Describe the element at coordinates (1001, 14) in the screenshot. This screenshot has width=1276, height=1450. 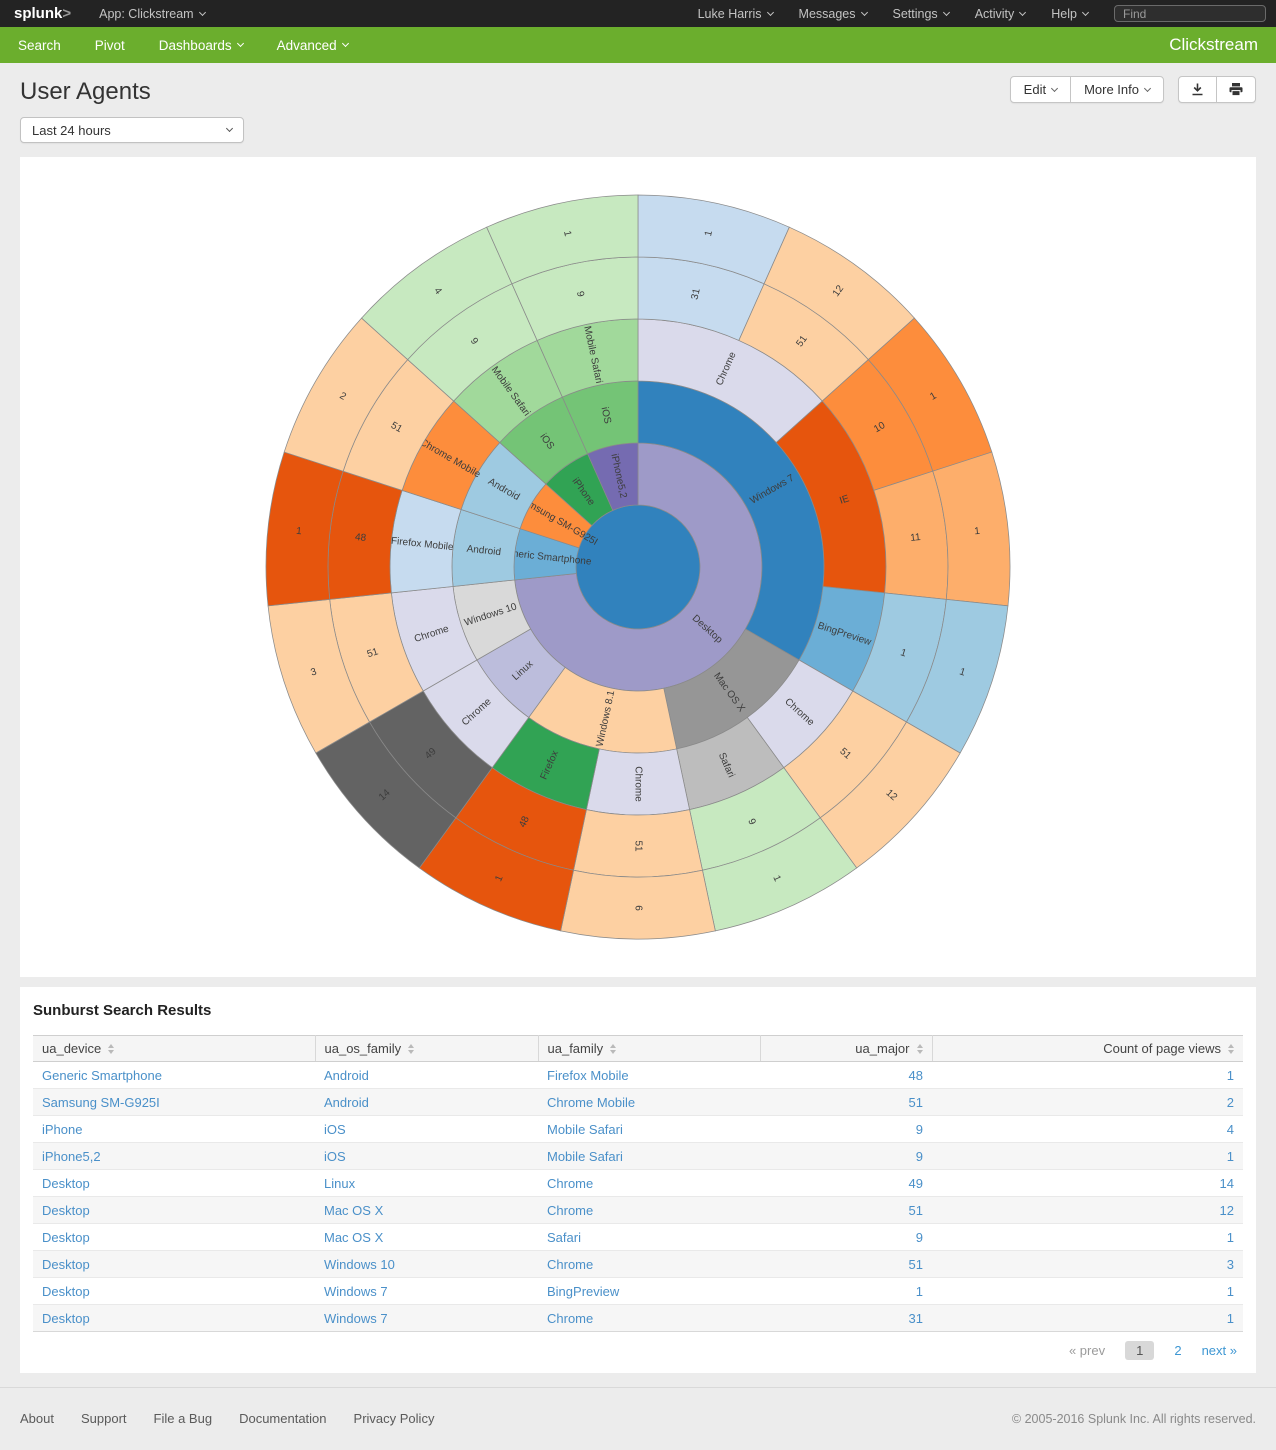
I see `activity-menu: Activity` at that location.